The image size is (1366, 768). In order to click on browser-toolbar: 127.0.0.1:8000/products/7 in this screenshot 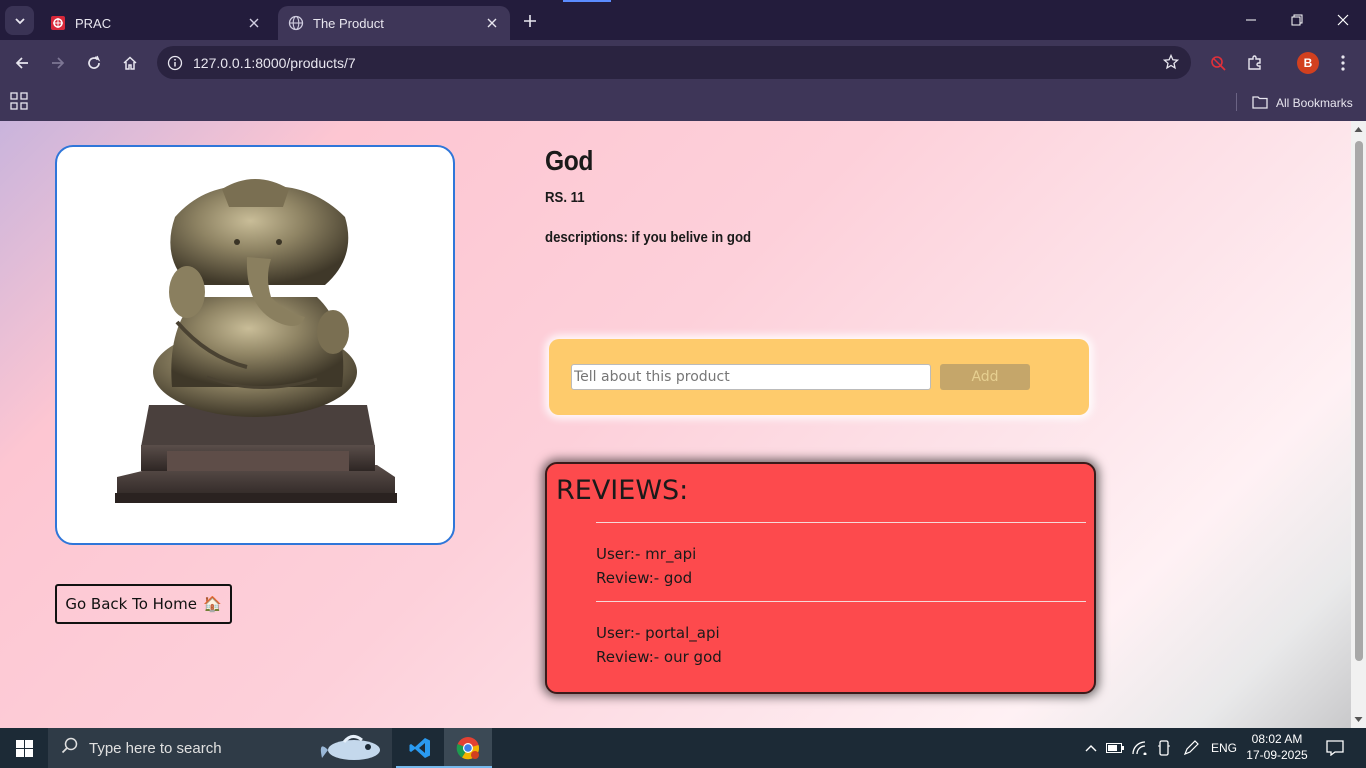, I will do `click(683, 62)`.